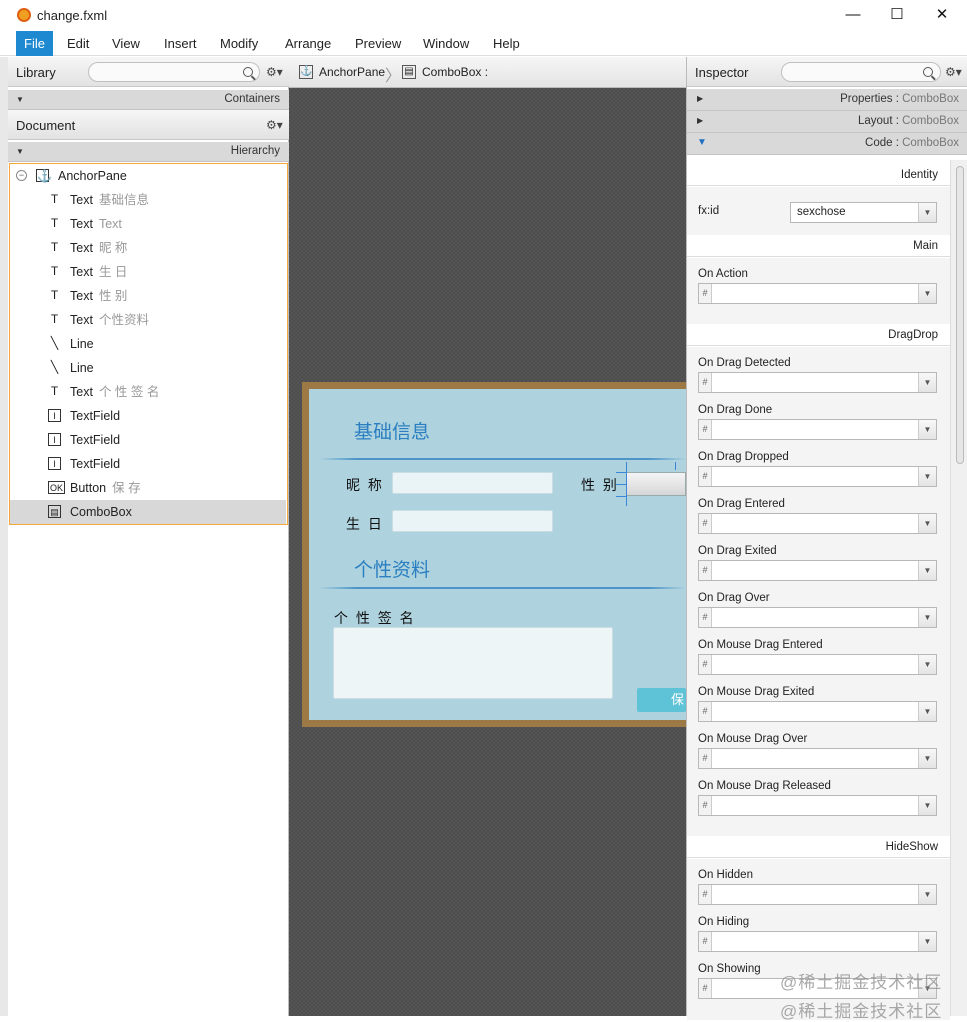 The width and height of the screenshot is (967, 1022). I want to click on save-button: 保, so click(661, 700).